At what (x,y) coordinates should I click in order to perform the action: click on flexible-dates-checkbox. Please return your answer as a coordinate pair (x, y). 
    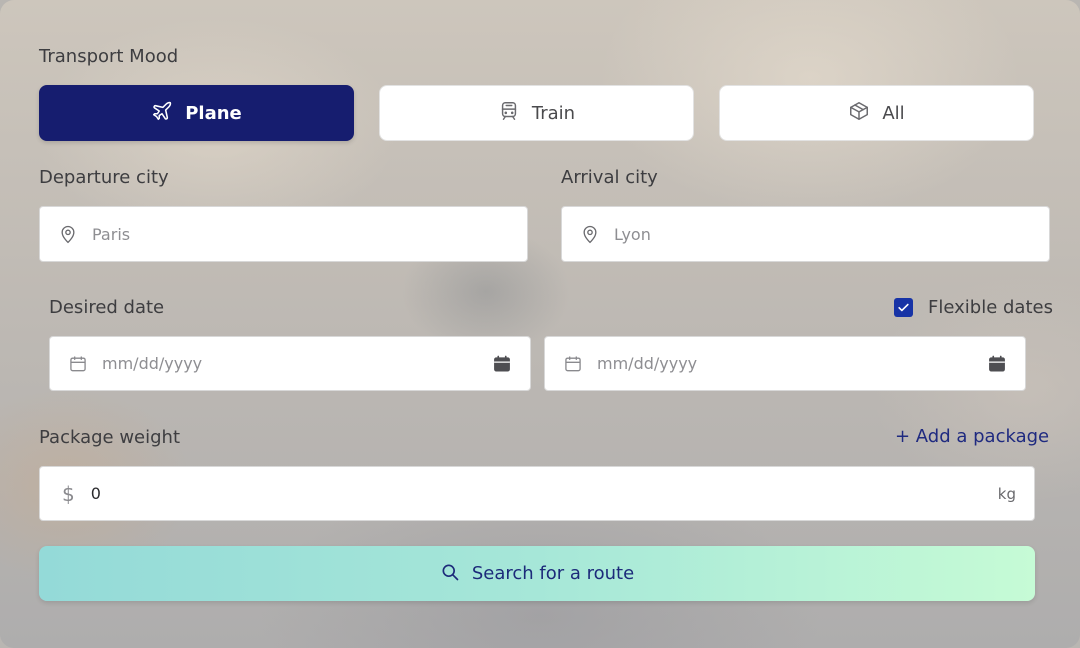
    Looking at the image, I should click on (903, 307).